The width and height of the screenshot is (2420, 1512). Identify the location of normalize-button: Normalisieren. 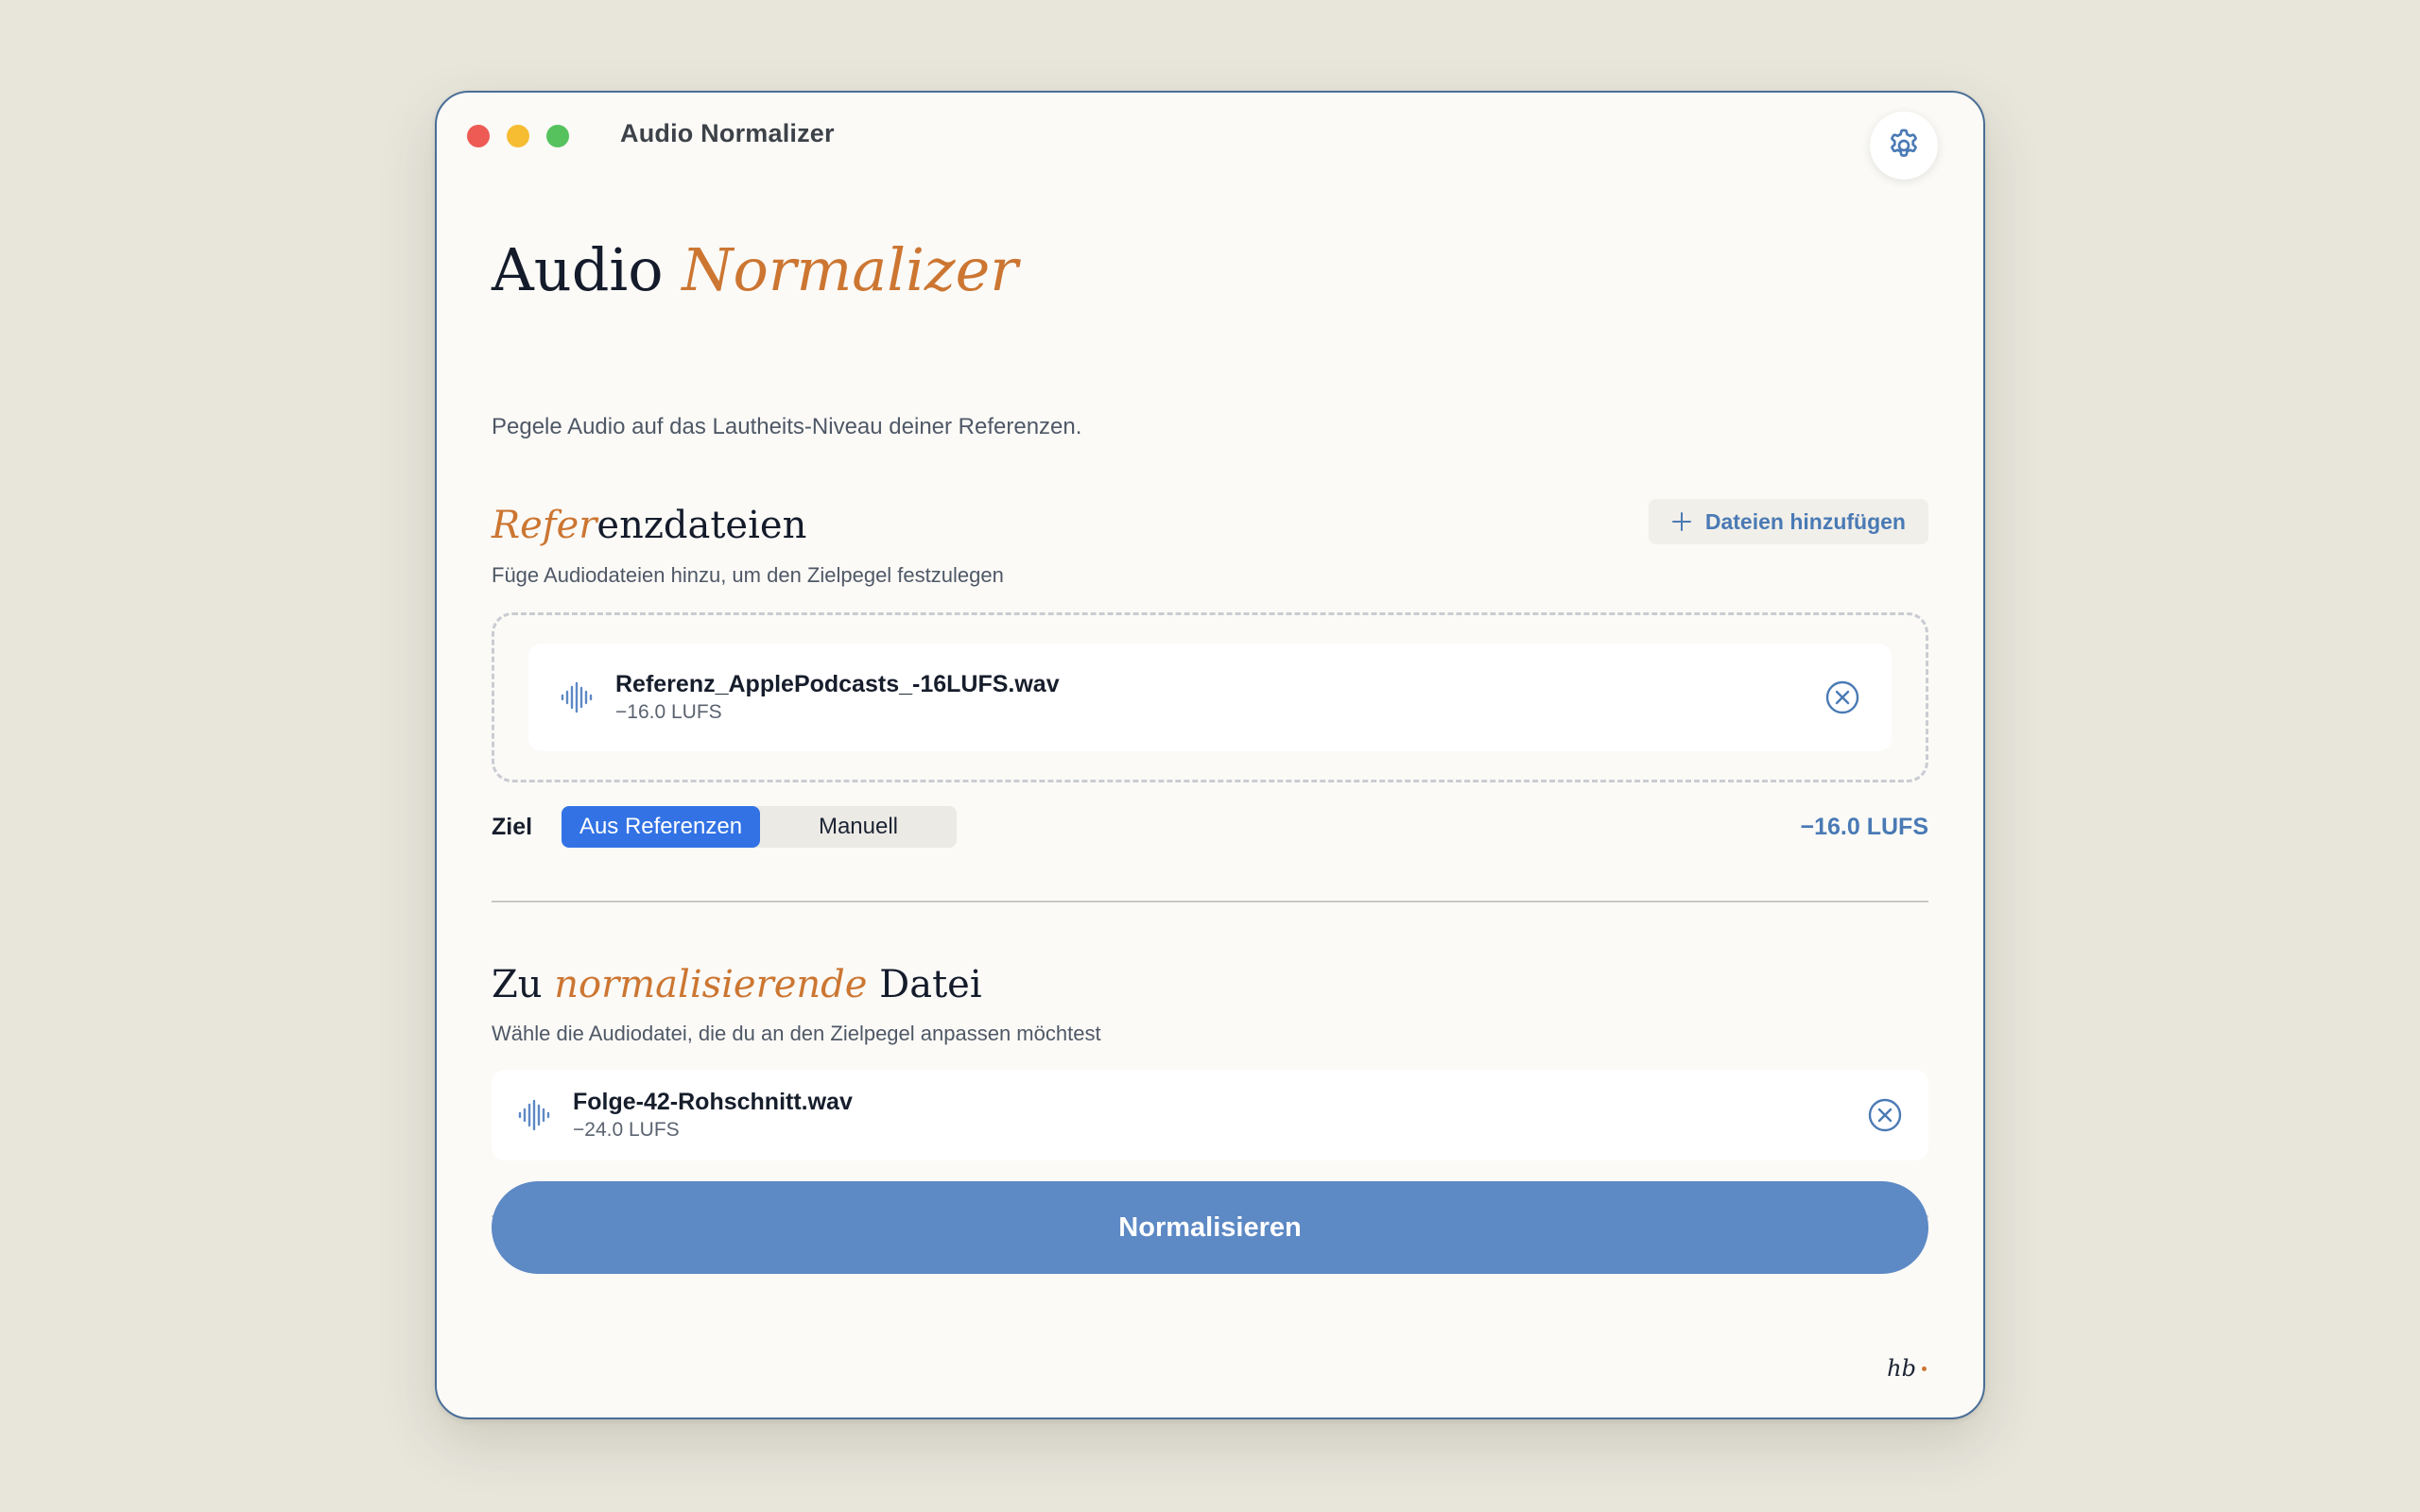
(1210, 1227).